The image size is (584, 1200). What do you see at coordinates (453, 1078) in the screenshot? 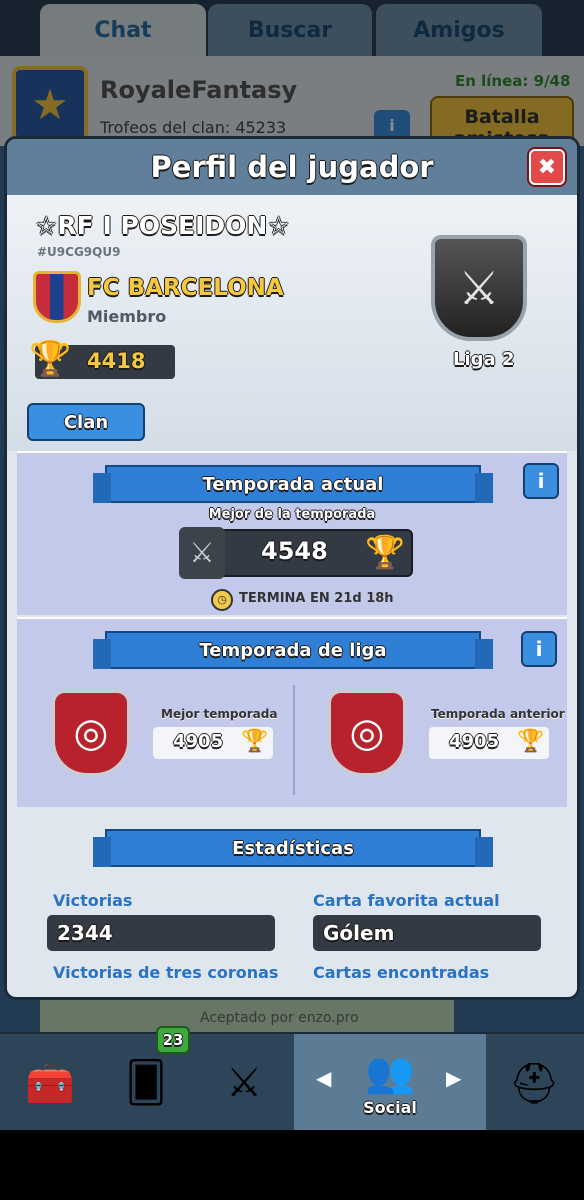
I see `nav-right-arrow-icon: ▶` at bounding box center [453, 1078].